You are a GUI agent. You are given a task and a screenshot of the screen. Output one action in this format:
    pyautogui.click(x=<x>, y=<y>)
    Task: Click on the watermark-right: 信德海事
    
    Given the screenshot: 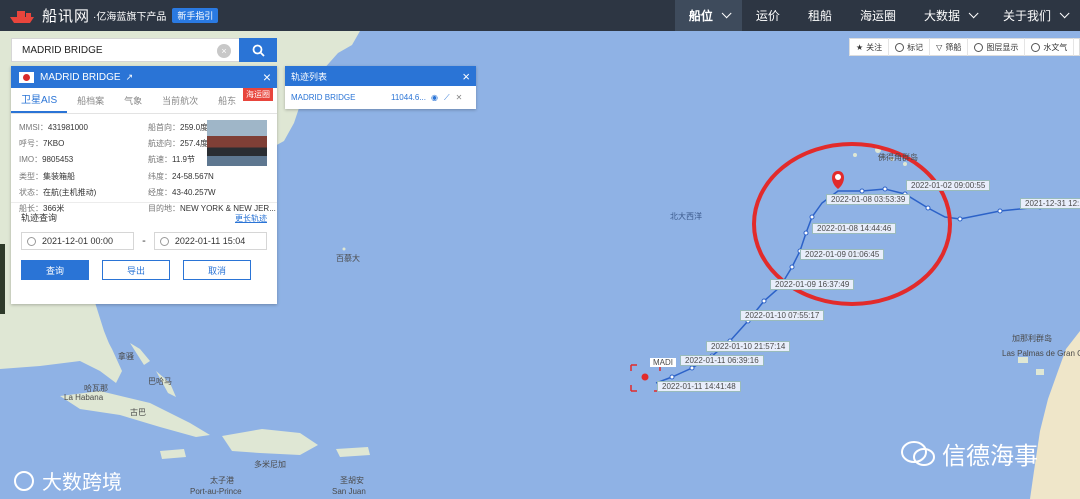 What is the action you would take?
    pyautogui.click(x=969, y=453)
    